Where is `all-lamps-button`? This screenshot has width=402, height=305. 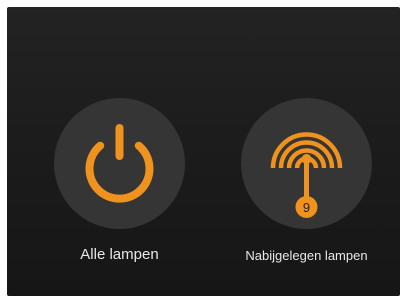
all-lamps-button is located at coordinates (119, 163).